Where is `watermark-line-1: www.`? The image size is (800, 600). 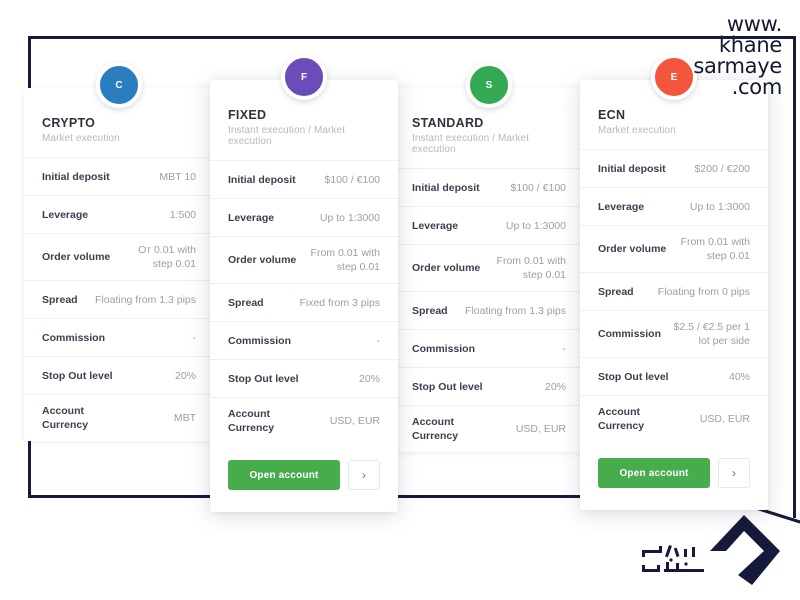 watermark-line-1: www. is located at coordinates (754, 24).